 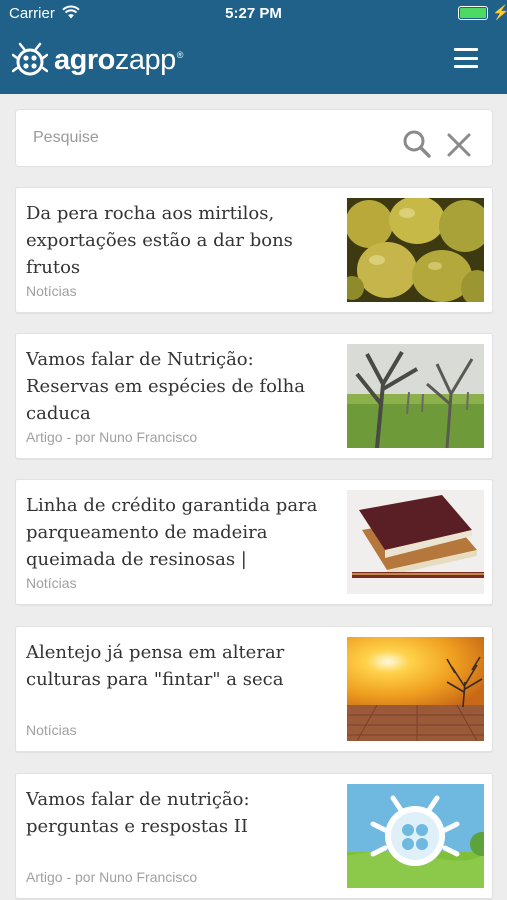 I want to click on charging-icon: ⚡, so click(x=499, y=12).